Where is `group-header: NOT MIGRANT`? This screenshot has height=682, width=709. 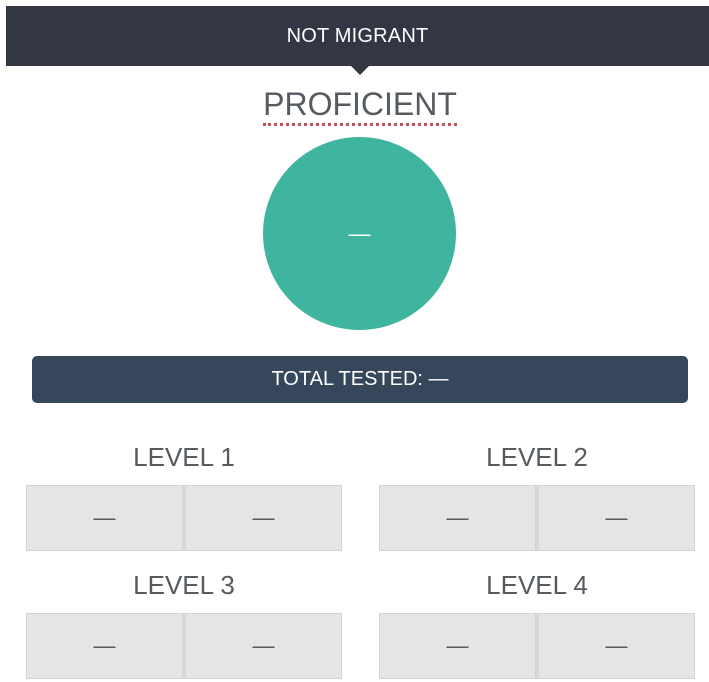
group-header: NOT MIGRANT is located at coordinates (357, 36).